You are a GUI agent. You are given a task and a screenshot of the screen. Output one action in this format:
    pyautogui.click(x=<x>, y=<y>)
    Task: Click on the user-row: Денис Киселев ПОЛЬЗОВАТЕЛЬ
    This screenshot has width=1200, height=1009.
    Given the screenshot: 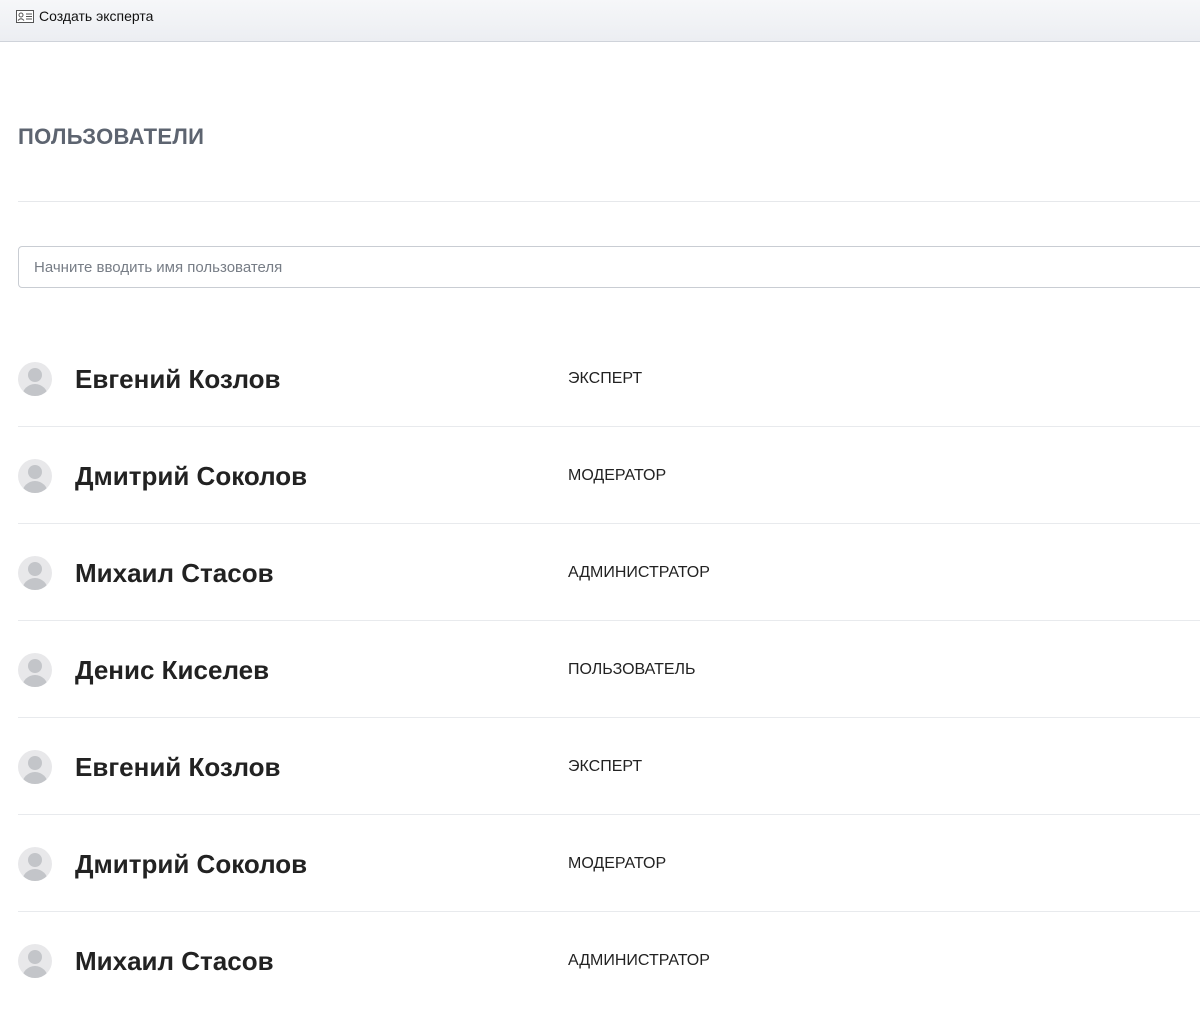 What is the action you would take?
    pyautogui.click(x=609, y=669)
    